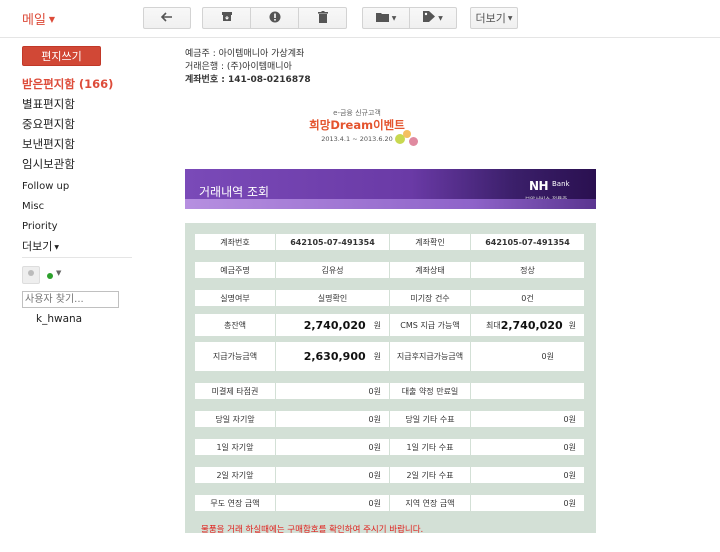  What do you see at coordinates (235, 475) in the screenshot?
I see `table-label: 2일 자기앞` at bounding box center [235, 475].